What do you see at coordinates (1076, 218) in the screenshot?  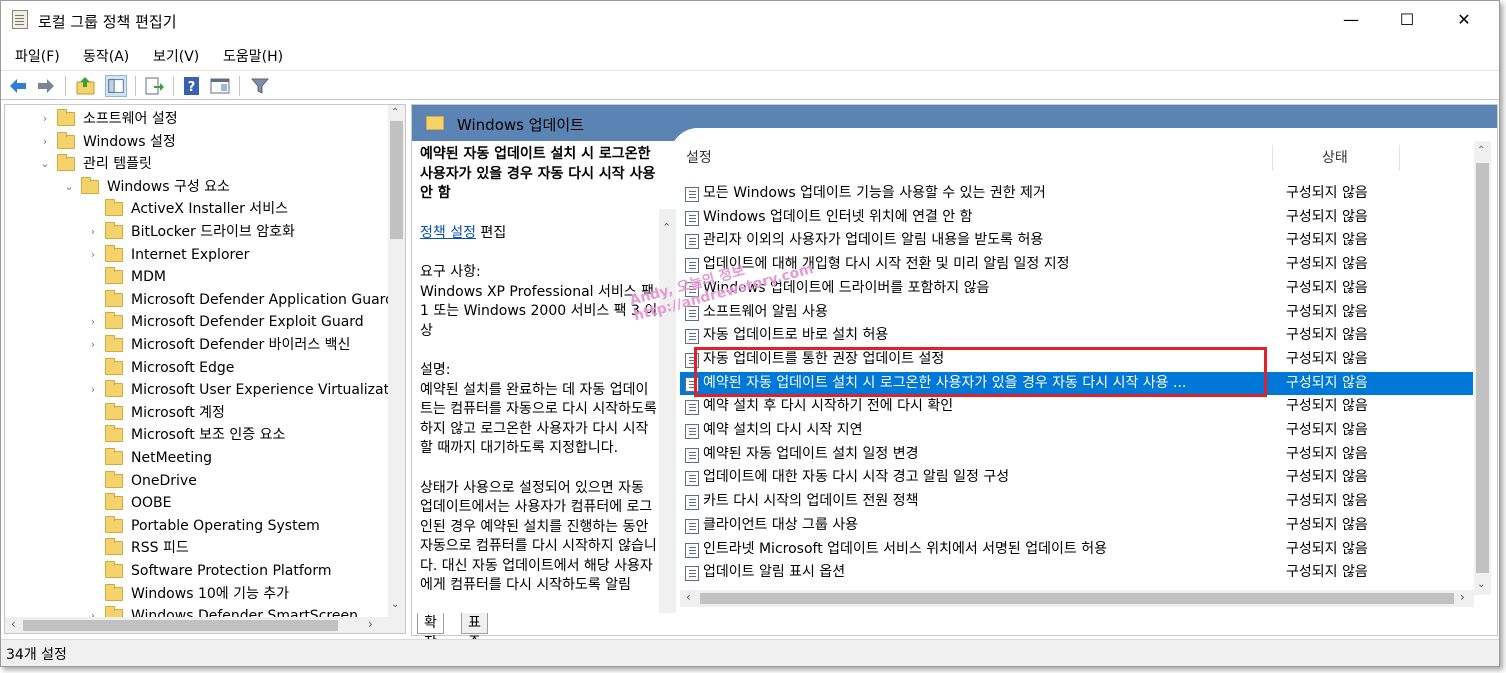 I see `policy-row: Windows 업데이트 인터넷 위치에 연결 안 함 구성되지 않음` at bounding box center [1076, 218].